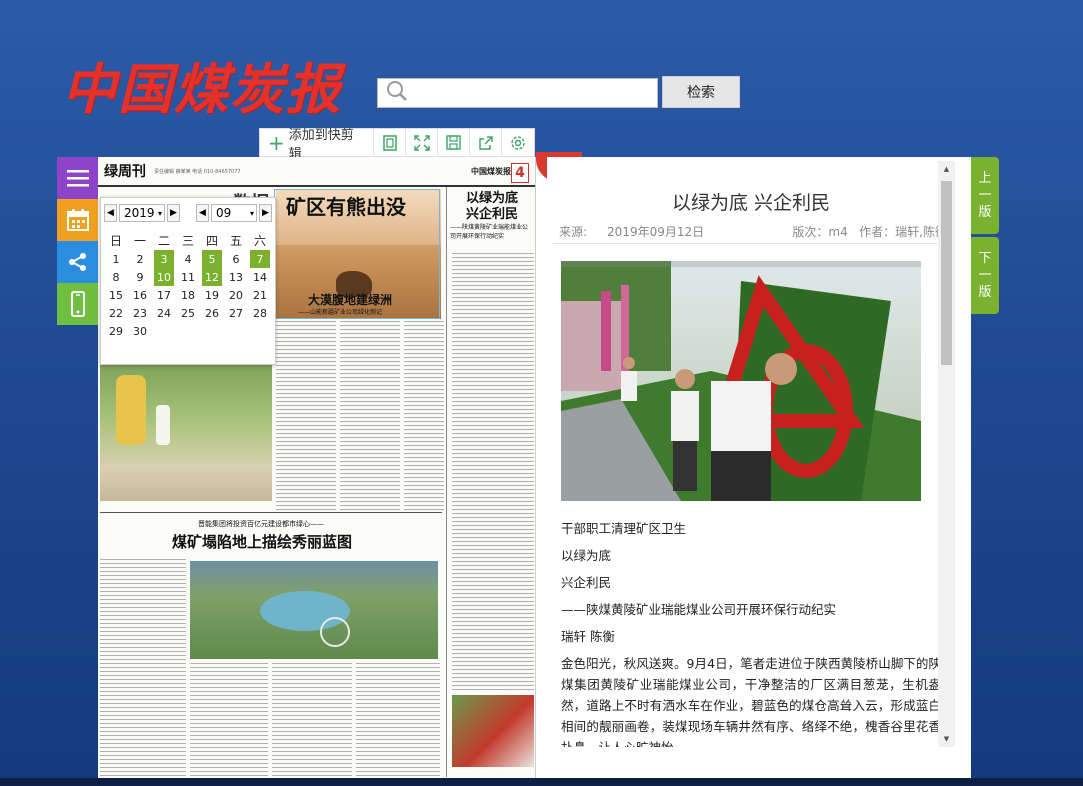 The width and height of the screenshot is (1083, 786). I want to click on calendar-day: 14, so click(260, 277).